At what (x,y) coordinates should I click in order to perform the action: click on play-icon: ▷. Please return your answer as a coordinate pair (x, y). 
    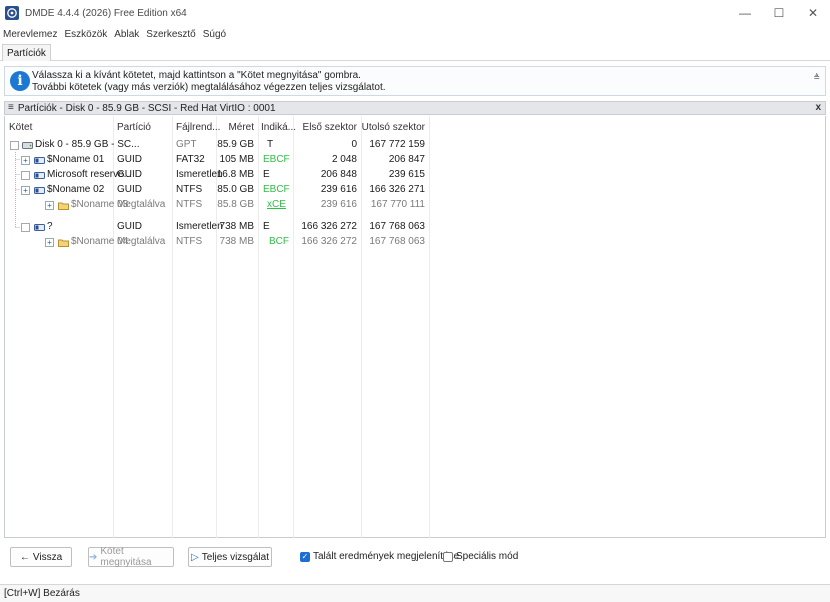
    Looking at the image, I should click on (195, 557).